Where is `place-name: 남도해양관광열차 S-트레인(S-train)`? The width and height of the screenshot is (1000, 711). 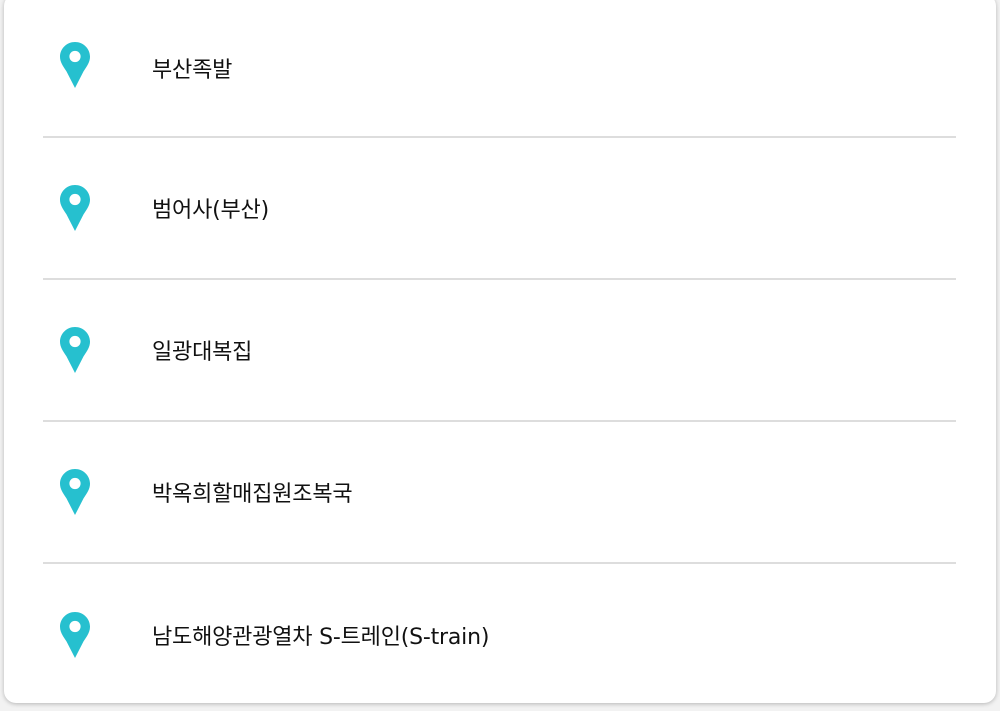 place-name: 남도해양관광열차 S-트레인(S-train) is located at coordinates (321, 637).